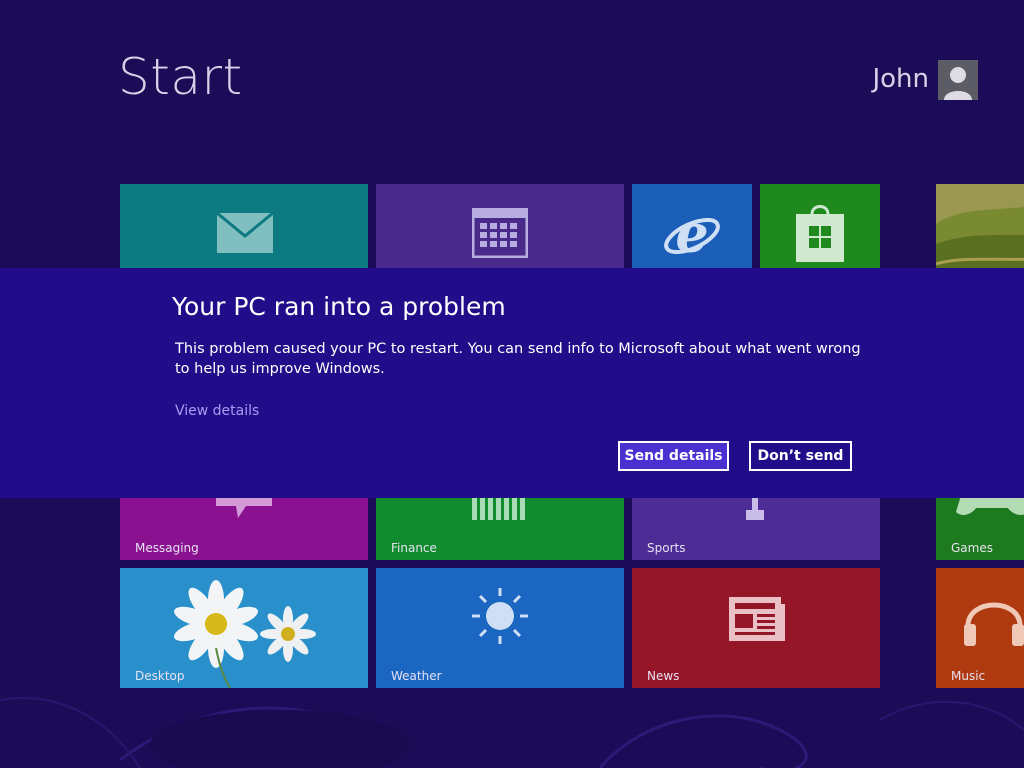  Describe the element at coordinates (800, 456) in the screenshot. I see `dont-send-button: Don’t send` at that location.